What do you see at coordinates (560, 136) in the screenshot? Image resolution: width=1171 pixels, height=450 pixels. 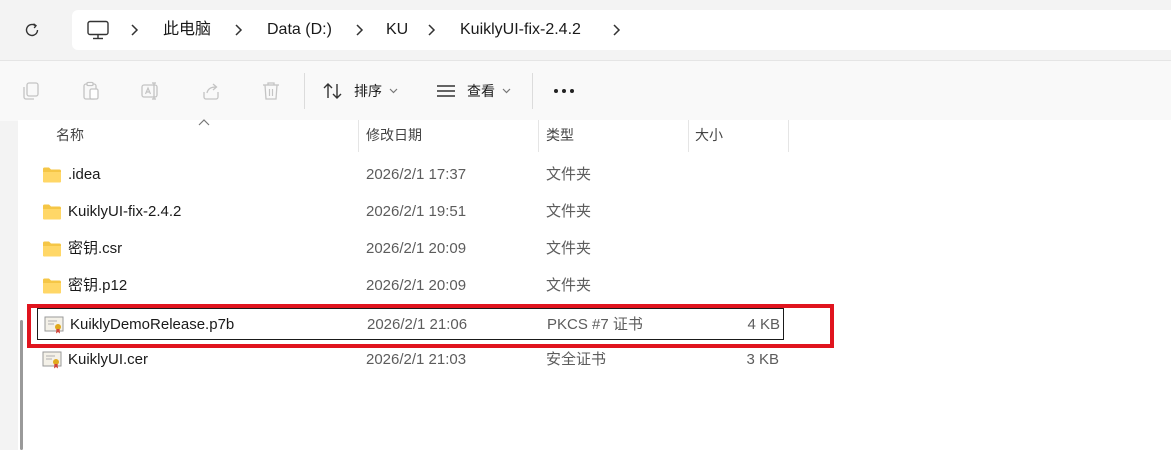 I see `column-header-type: 类型` at bounding box center [560, 136].